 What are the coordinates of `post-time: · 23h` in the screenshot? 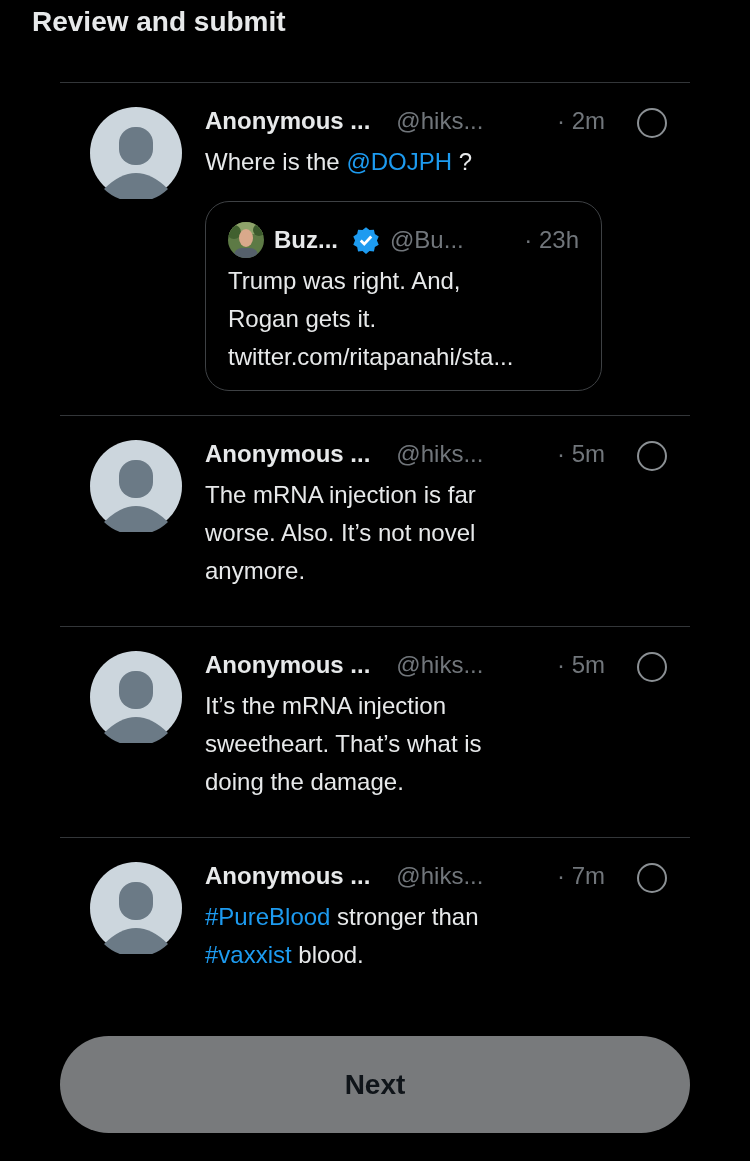 It's located at (551, 240).